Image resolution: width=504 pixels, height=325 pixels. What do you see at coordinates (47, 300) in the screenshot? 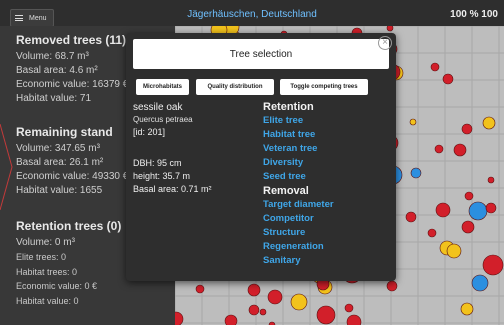
I see `retention-habitat-value: Habitat value: 0` at bounding box center [47, 300].